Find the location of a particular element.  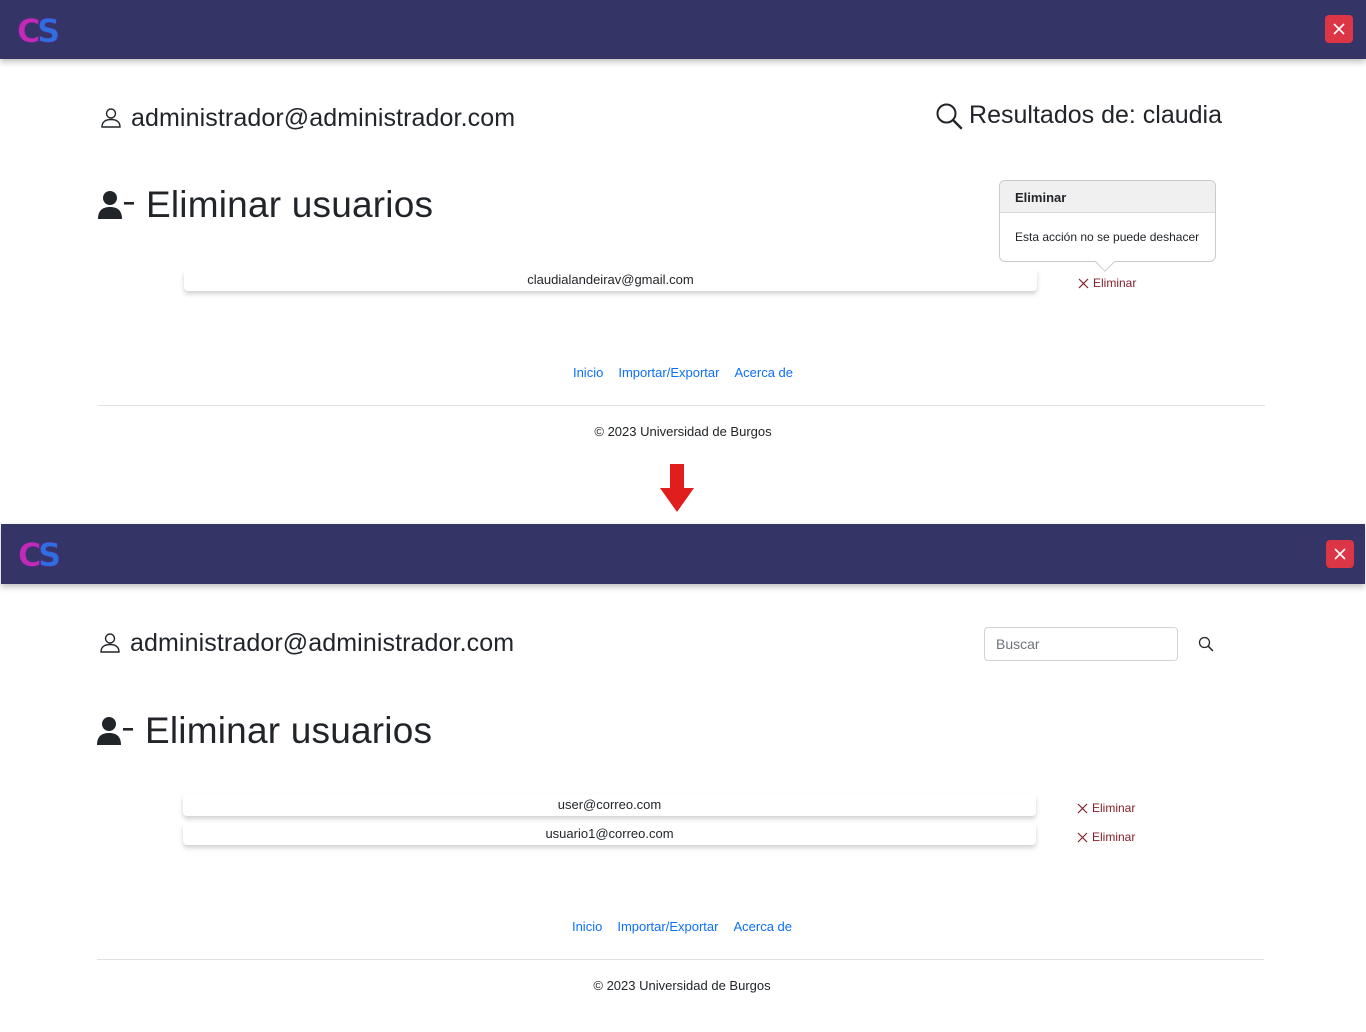

popover-body: Esta acción no se puede deshacer is located at coordinates (1107, 237).